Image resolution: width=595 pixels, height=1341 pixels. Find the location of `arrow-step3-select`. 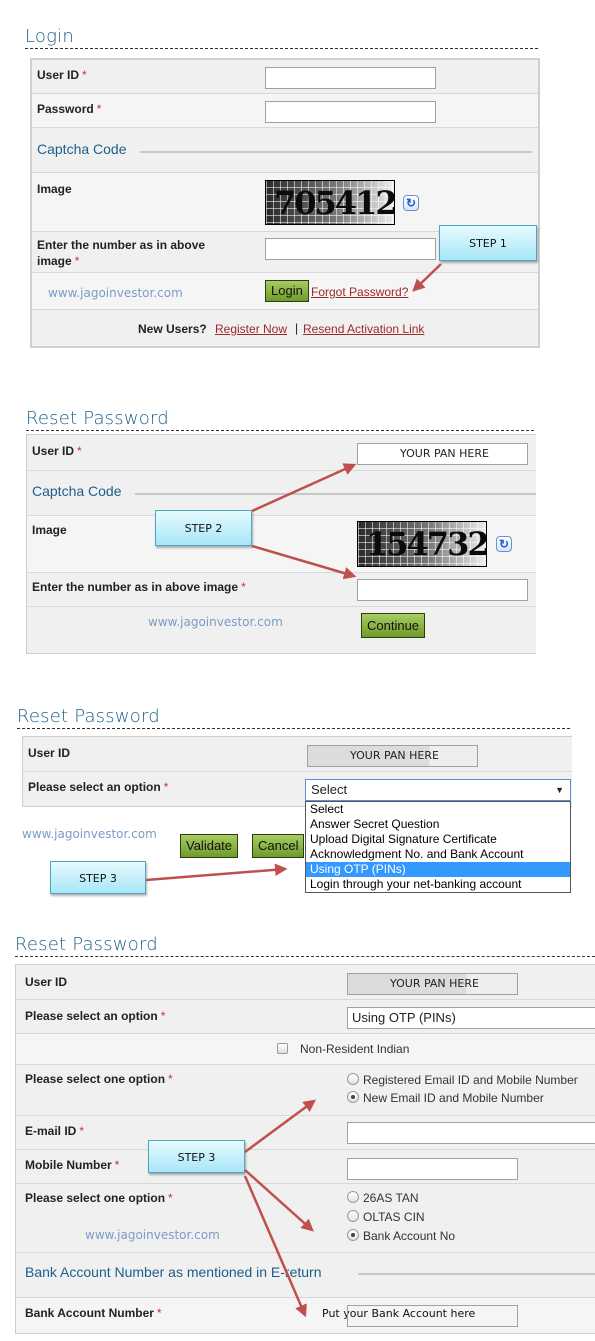

arrow-step3-select is located at coordinates (216, 872).